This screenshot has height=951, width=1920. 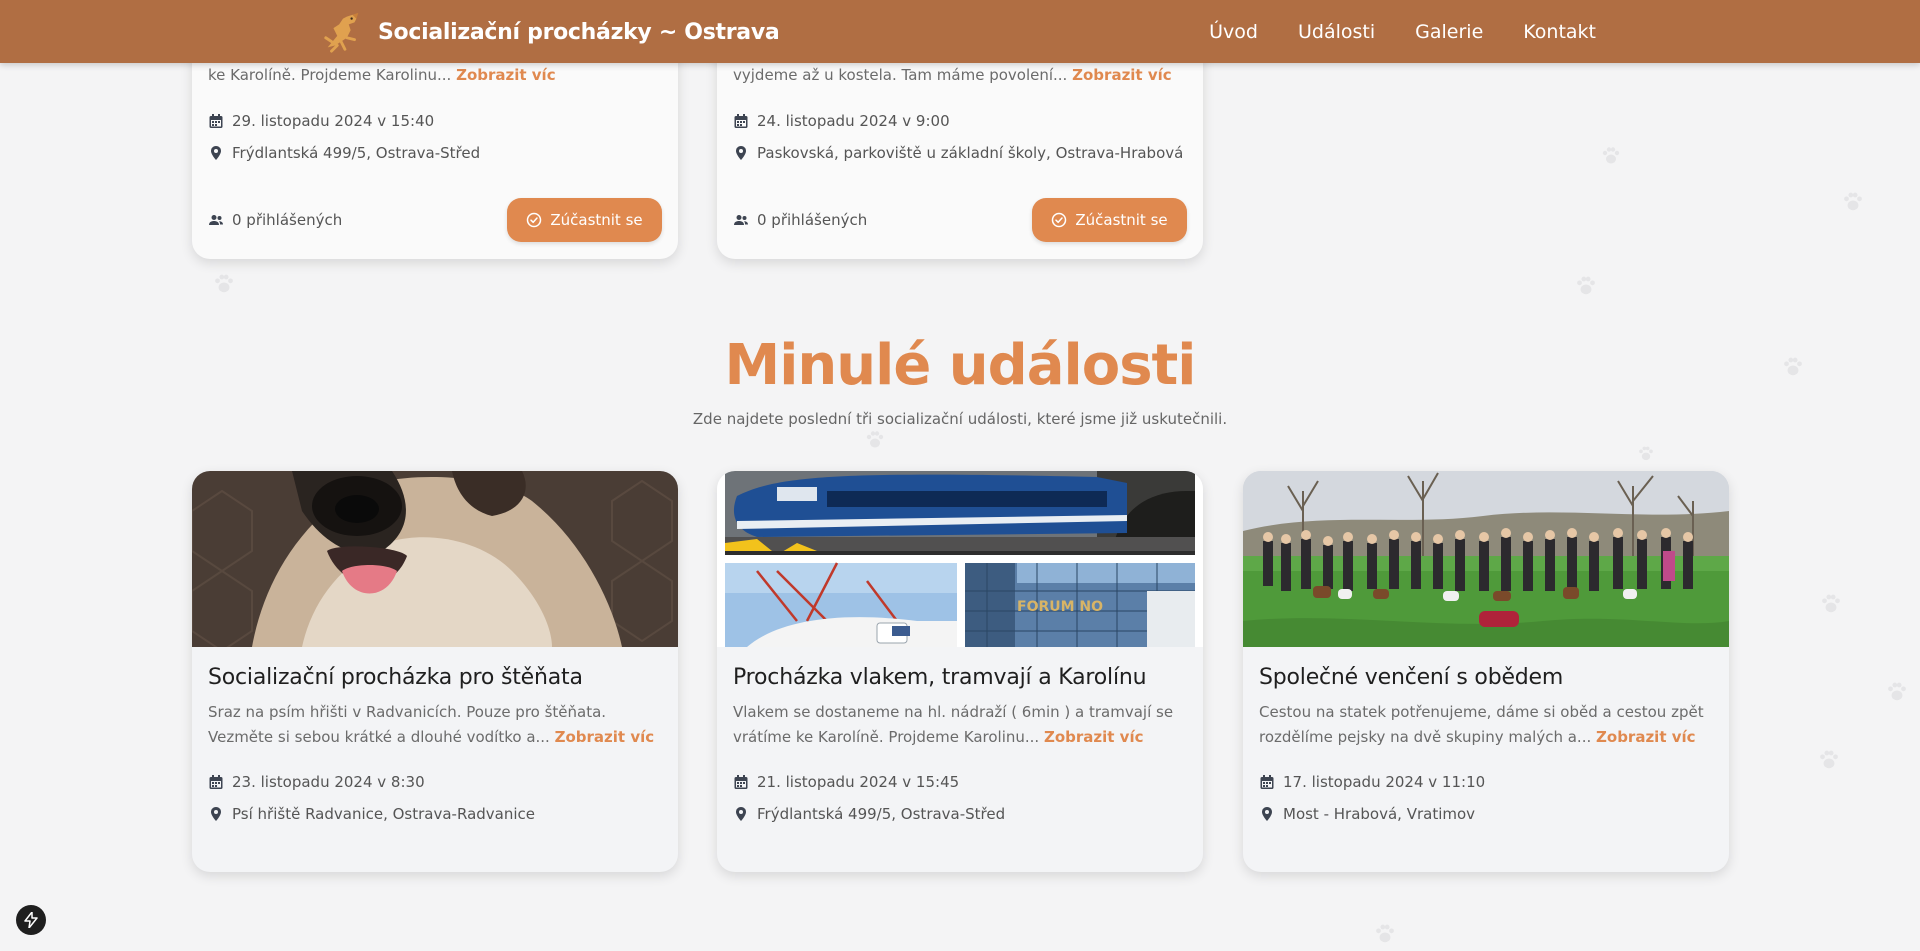 What do you see at coordinates (1379, 814) in the screenshot?
I see `event-location-text: Most - Hrabová, Vratimov` at bounding box center [1379, 814].